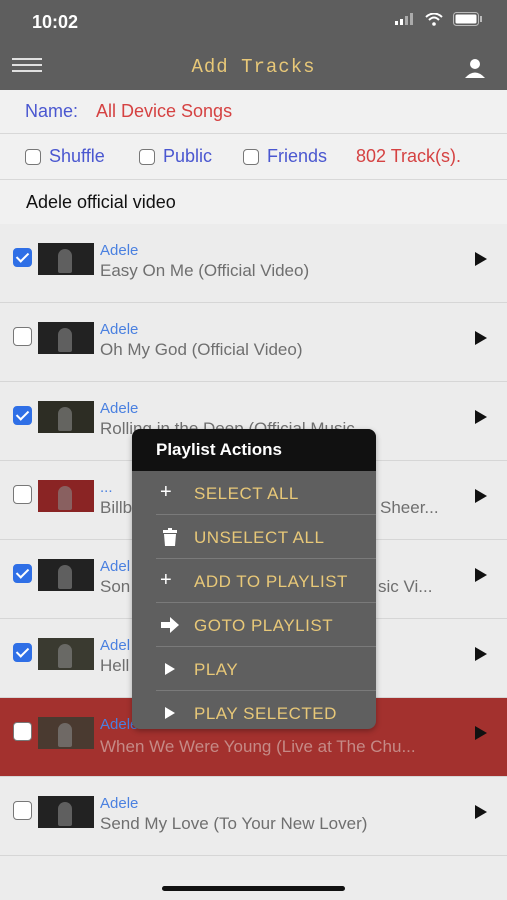  I want to click on wifi-icon, so click(434, 19).